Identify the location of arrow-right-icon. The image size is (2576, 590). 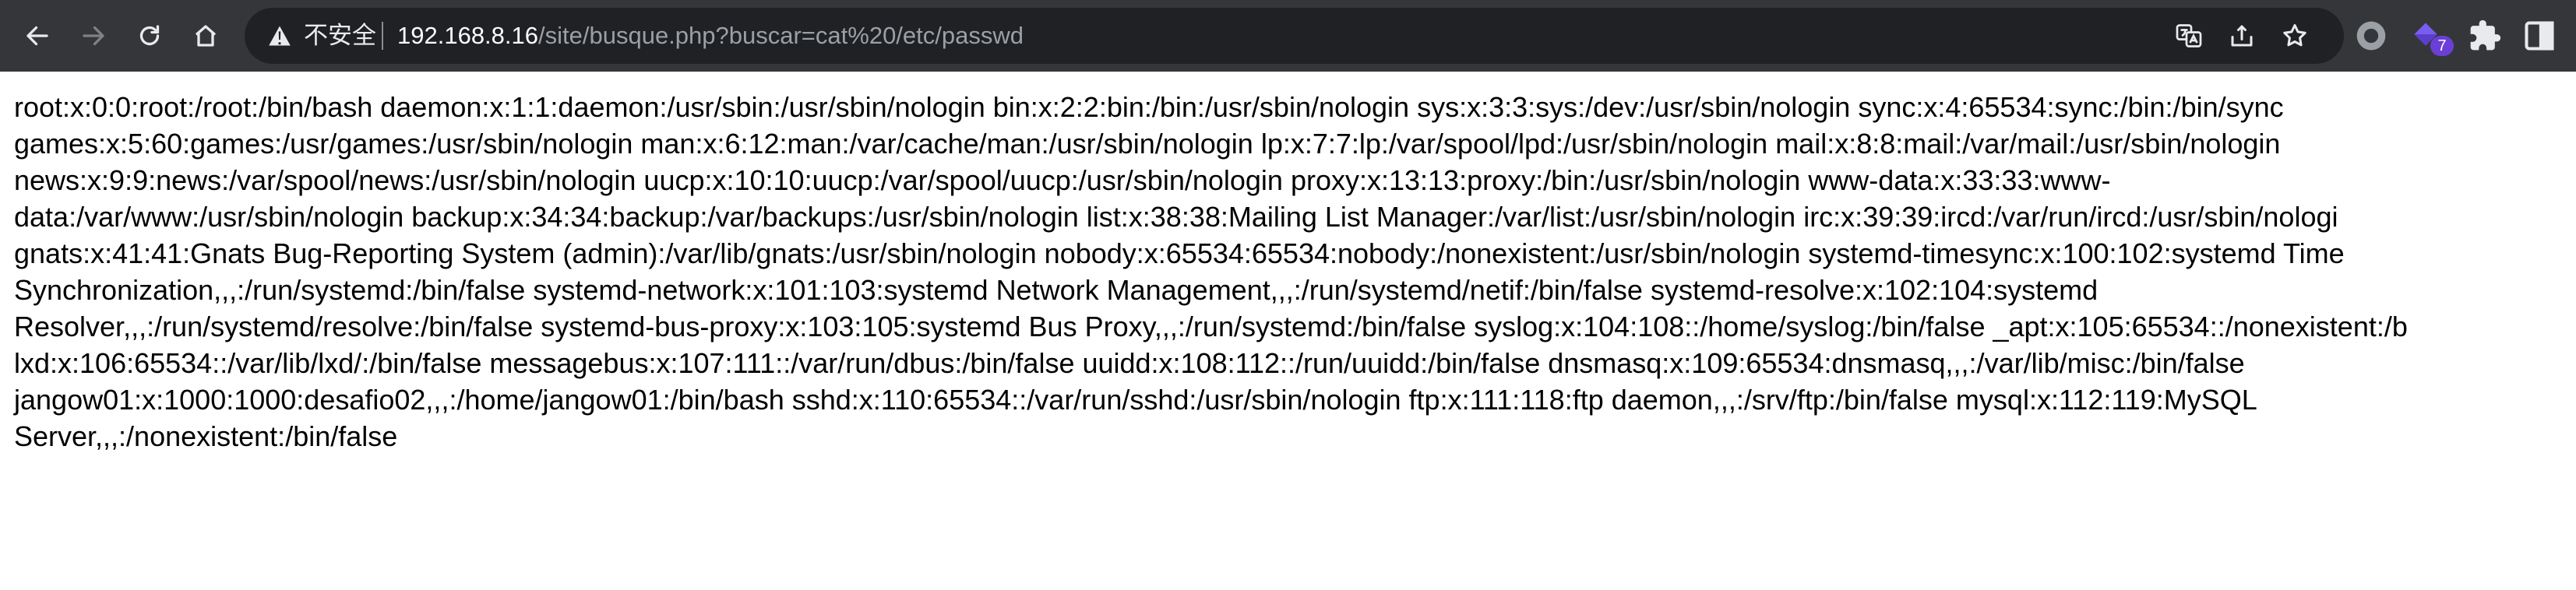
(93, 36).